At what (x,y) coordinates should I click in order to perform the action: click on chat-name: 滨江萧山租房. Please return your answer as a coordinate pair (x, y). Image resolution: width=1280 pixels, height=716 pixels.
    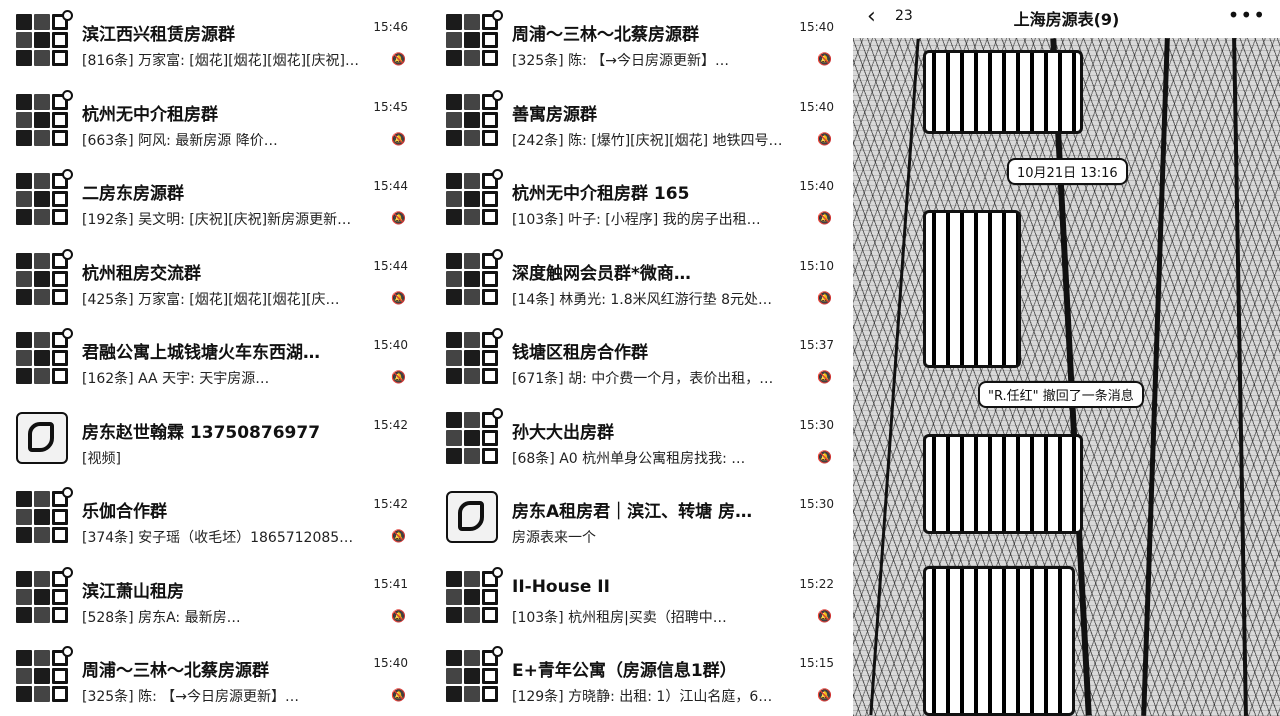
    Looking at the image, I should click on (133, 591).